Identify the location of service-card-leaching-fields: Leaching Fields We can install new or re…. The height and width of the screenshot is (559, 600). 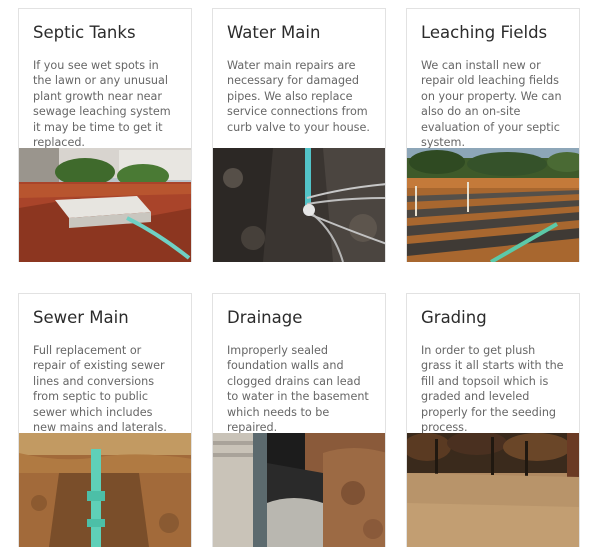
(493, 135).